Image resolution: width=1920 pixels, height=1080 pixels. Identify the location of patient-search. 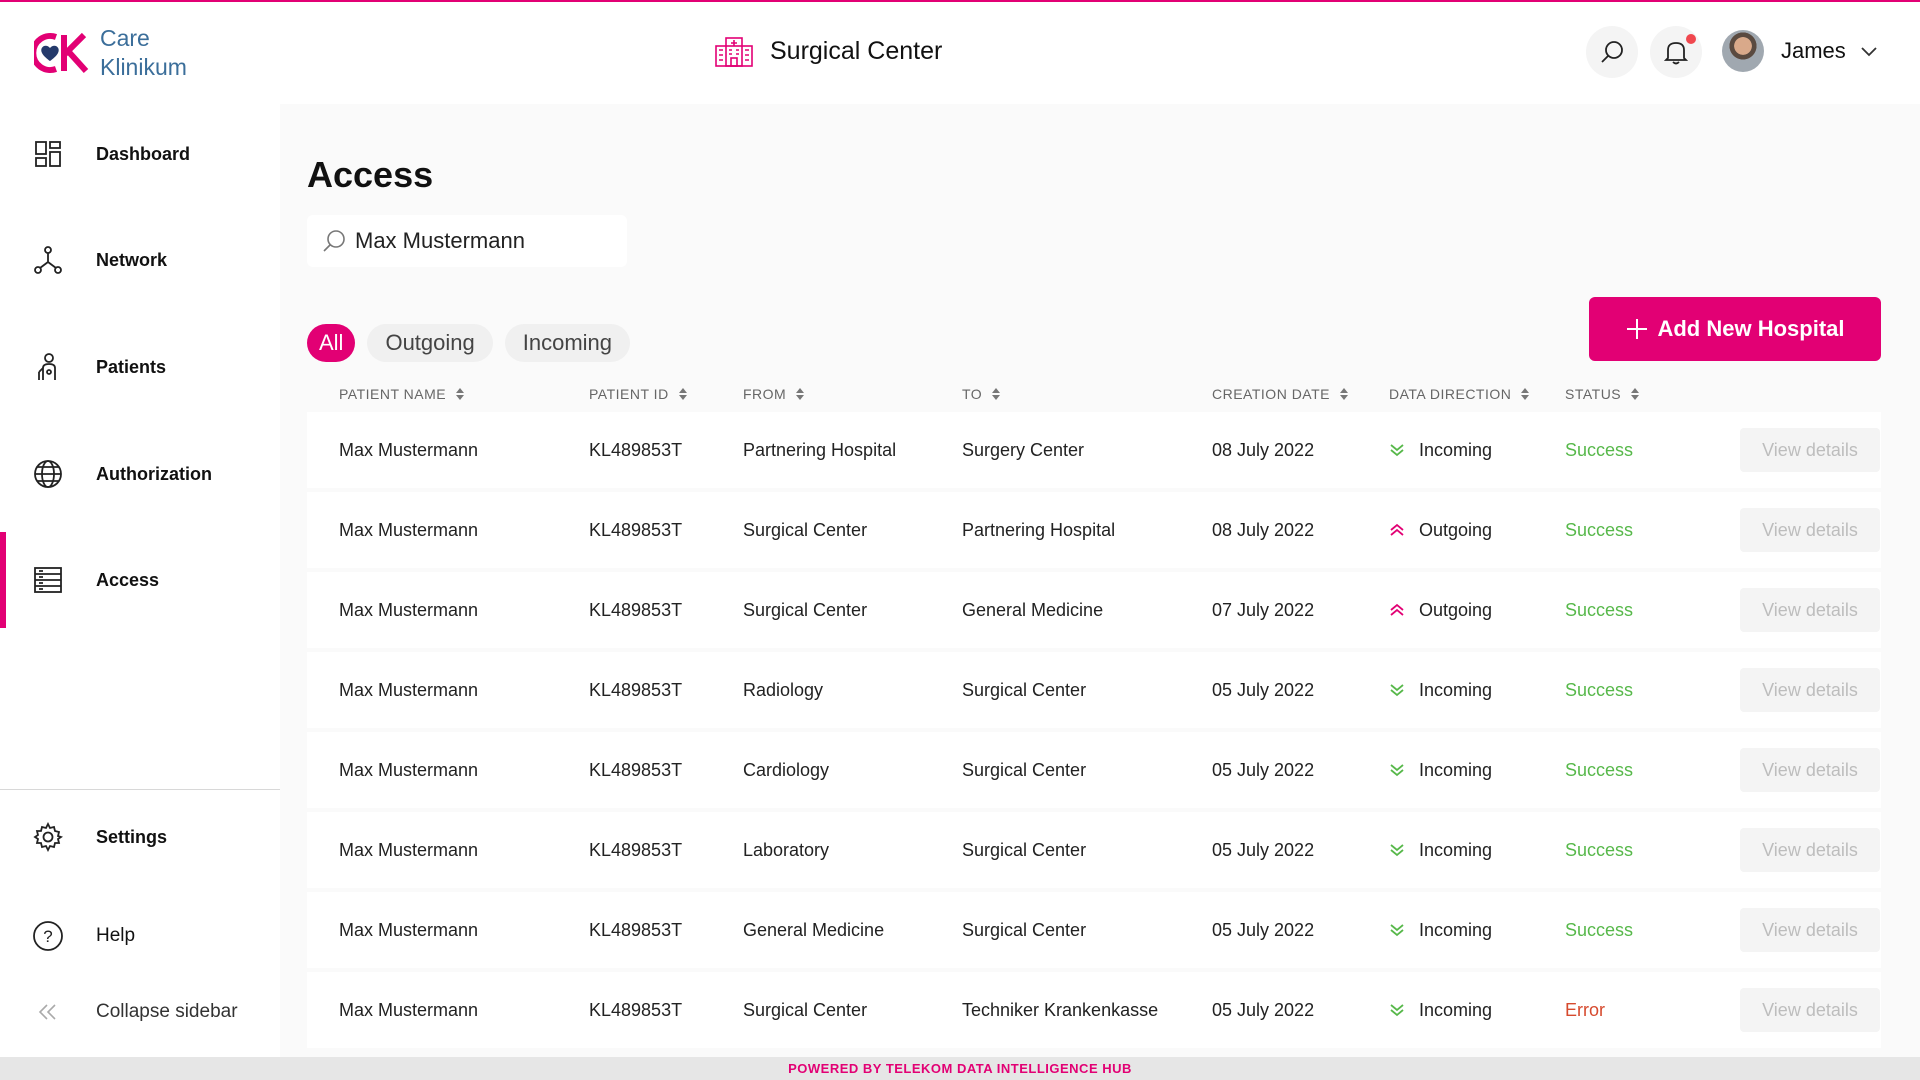
(467, 241).